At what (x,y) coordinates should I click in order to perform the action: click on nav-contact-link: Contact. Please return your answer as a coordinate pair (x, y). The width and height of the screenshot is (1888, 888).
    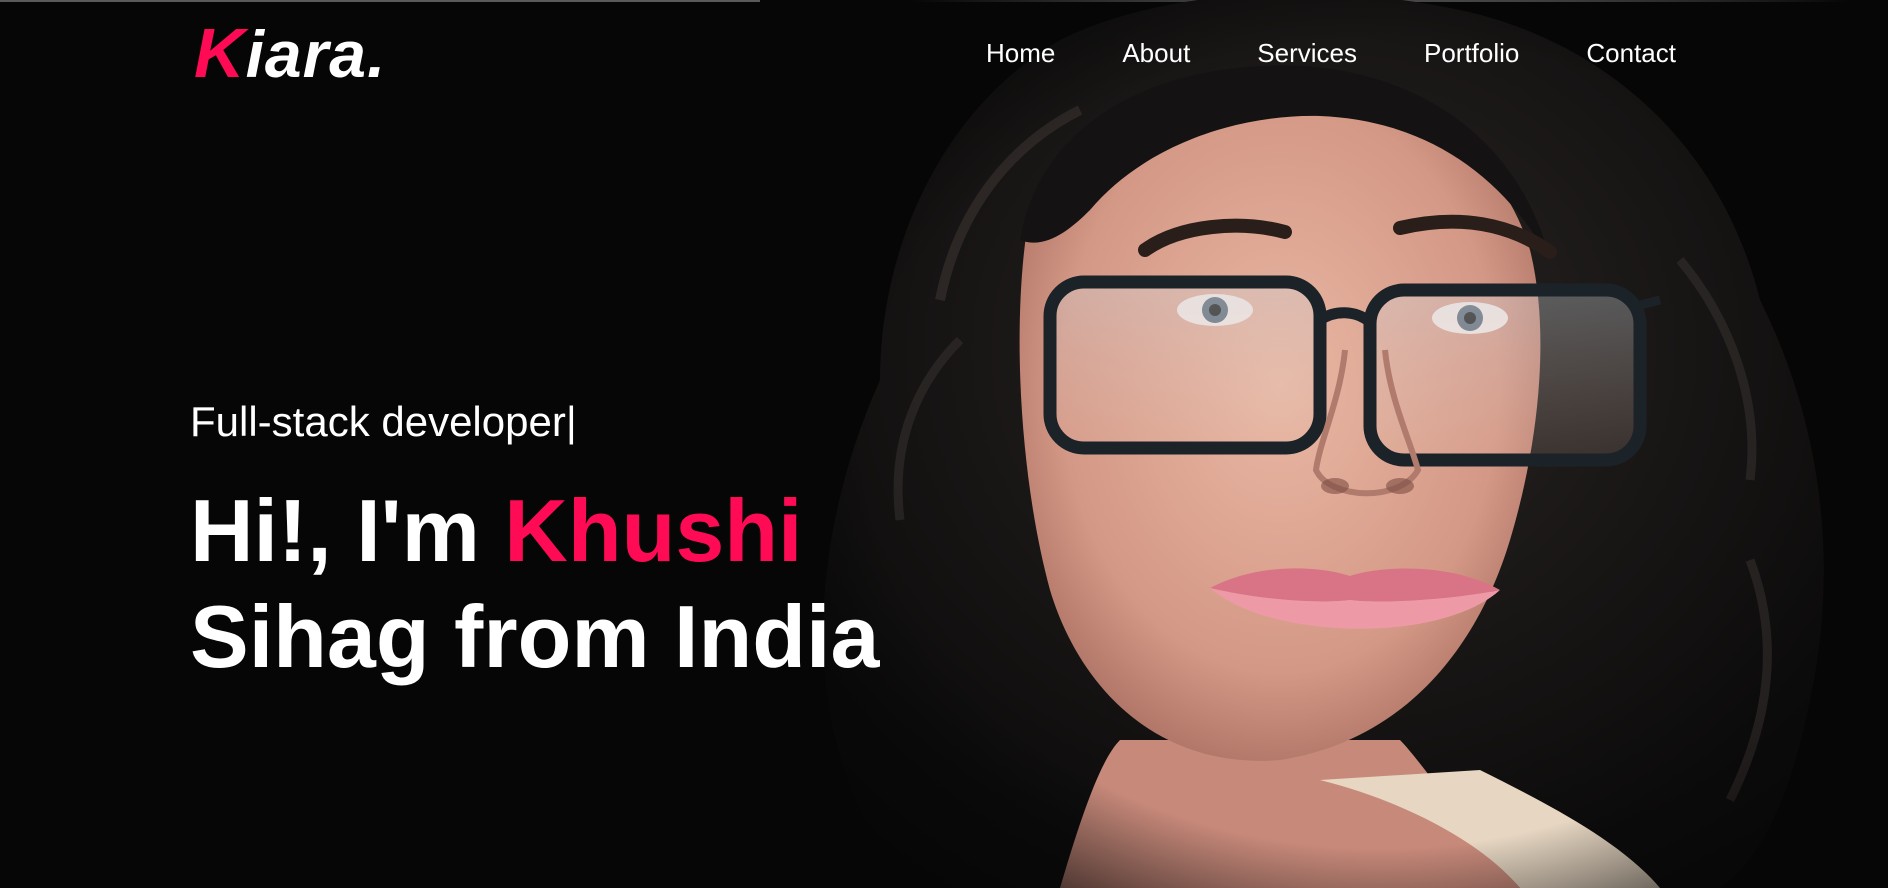
    Looking at the image, I should click on (1631, 53).